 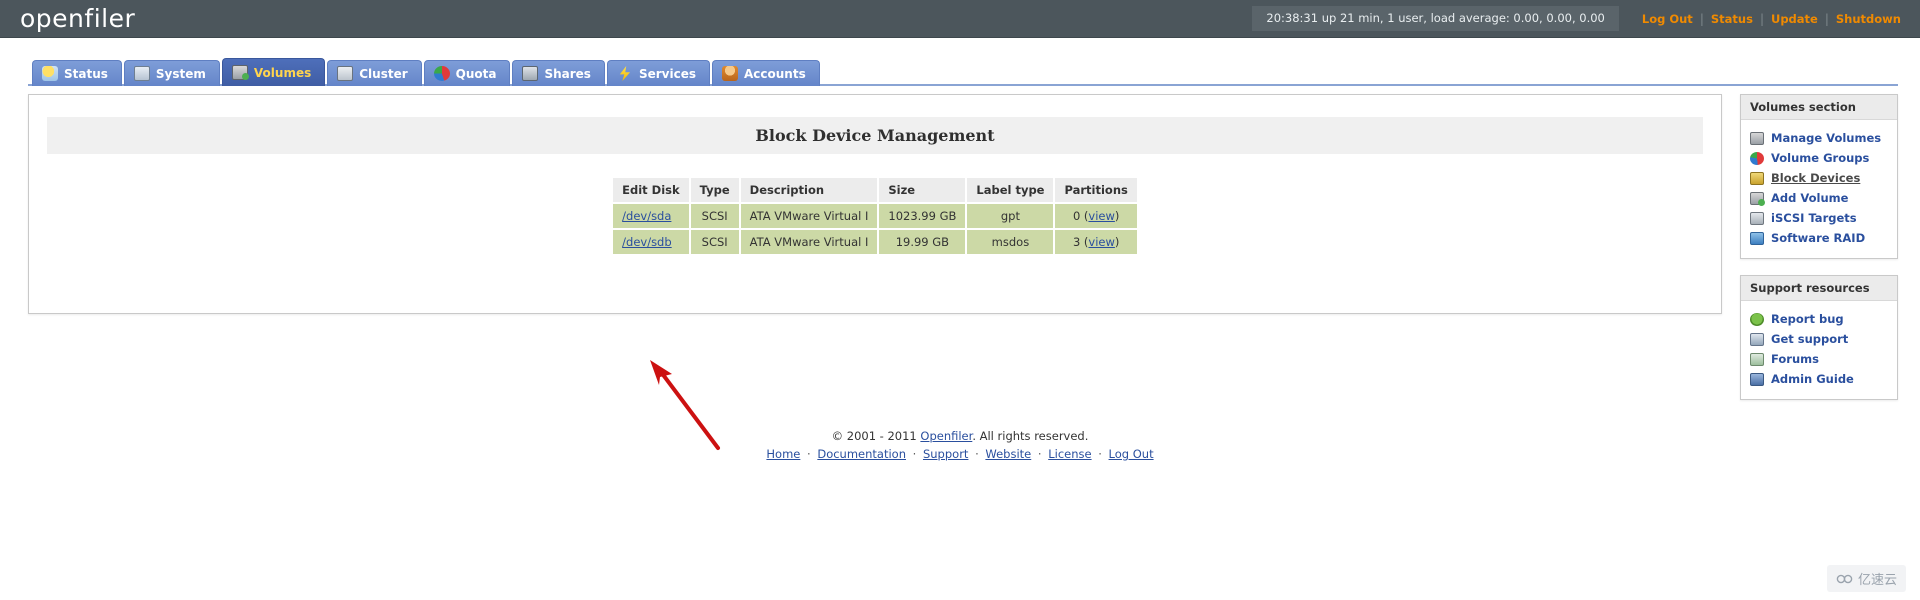 What do you see at coordinates (1757, 359) in the screenshot?
I see `forums-icon` at bounding box center [1757, 359].